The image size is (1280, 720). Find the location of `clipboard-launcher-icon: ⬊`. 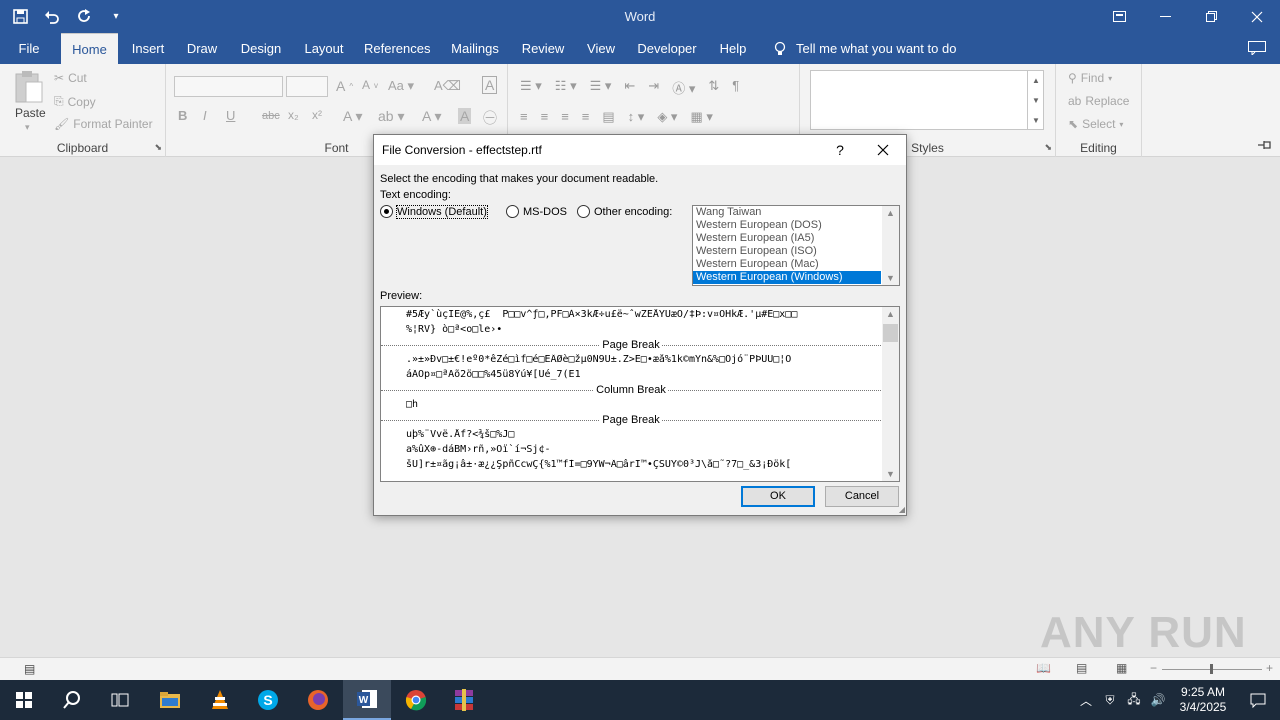

clipboard-launcher-icon: ⬊ is located at coordinates (158, 147).